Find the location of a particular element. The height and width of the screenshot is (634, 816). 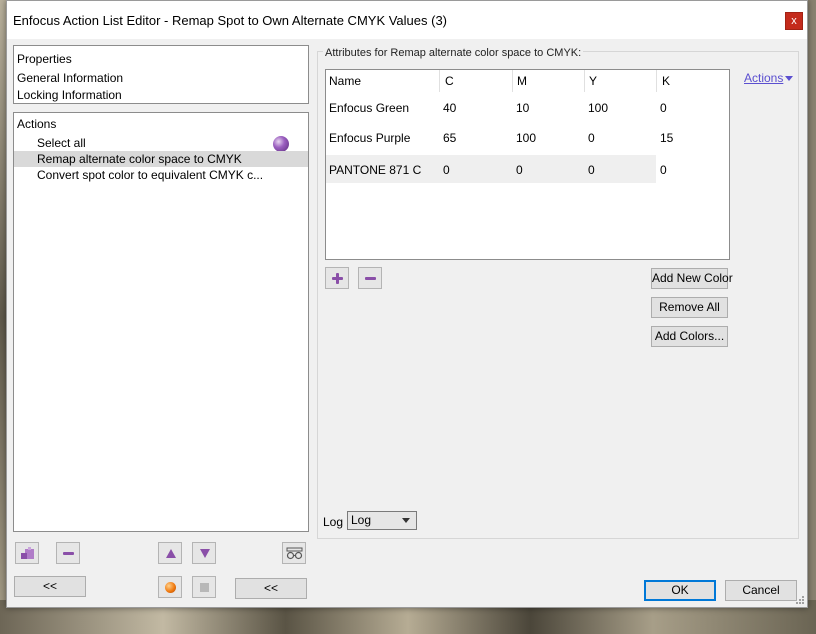

cell-c: 65 is located at coordinates (450, 138).